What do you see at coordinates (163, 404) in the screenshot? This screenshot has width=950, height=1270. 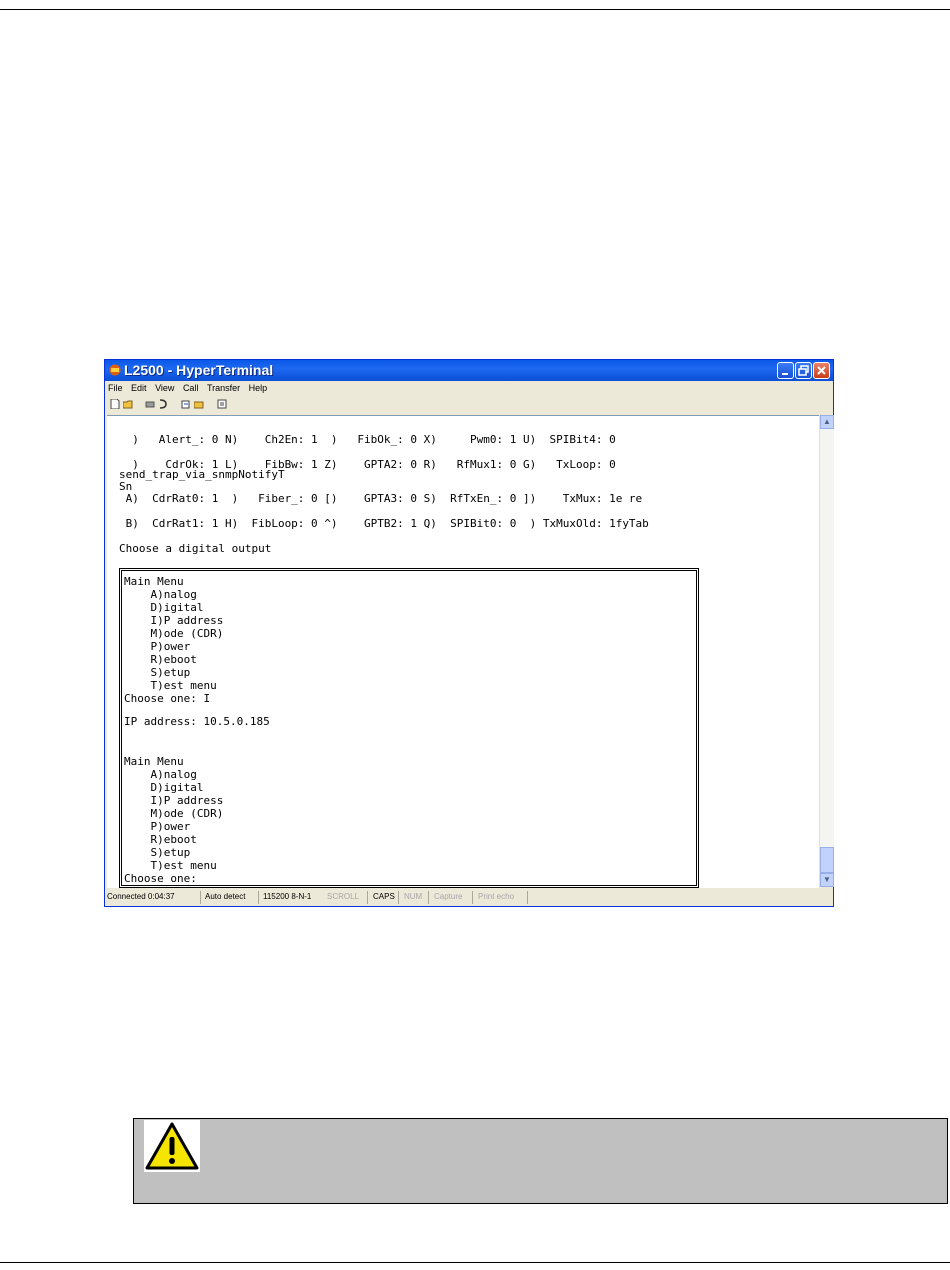 I see `dial-icon` at bounding box center [163, 404].